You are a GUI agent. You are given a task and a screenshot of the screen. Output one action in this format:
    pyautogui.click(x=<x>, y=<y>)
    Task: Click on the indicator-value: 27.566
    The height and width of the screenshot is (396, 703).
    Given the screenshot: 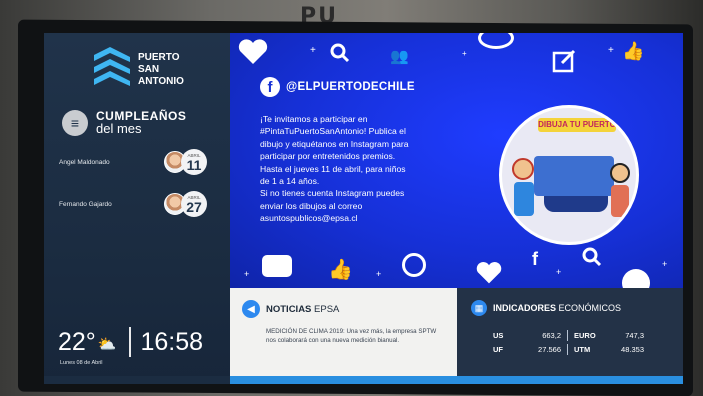 What is the action you would take?
    pyautogui.click(x=549, y=349)
    